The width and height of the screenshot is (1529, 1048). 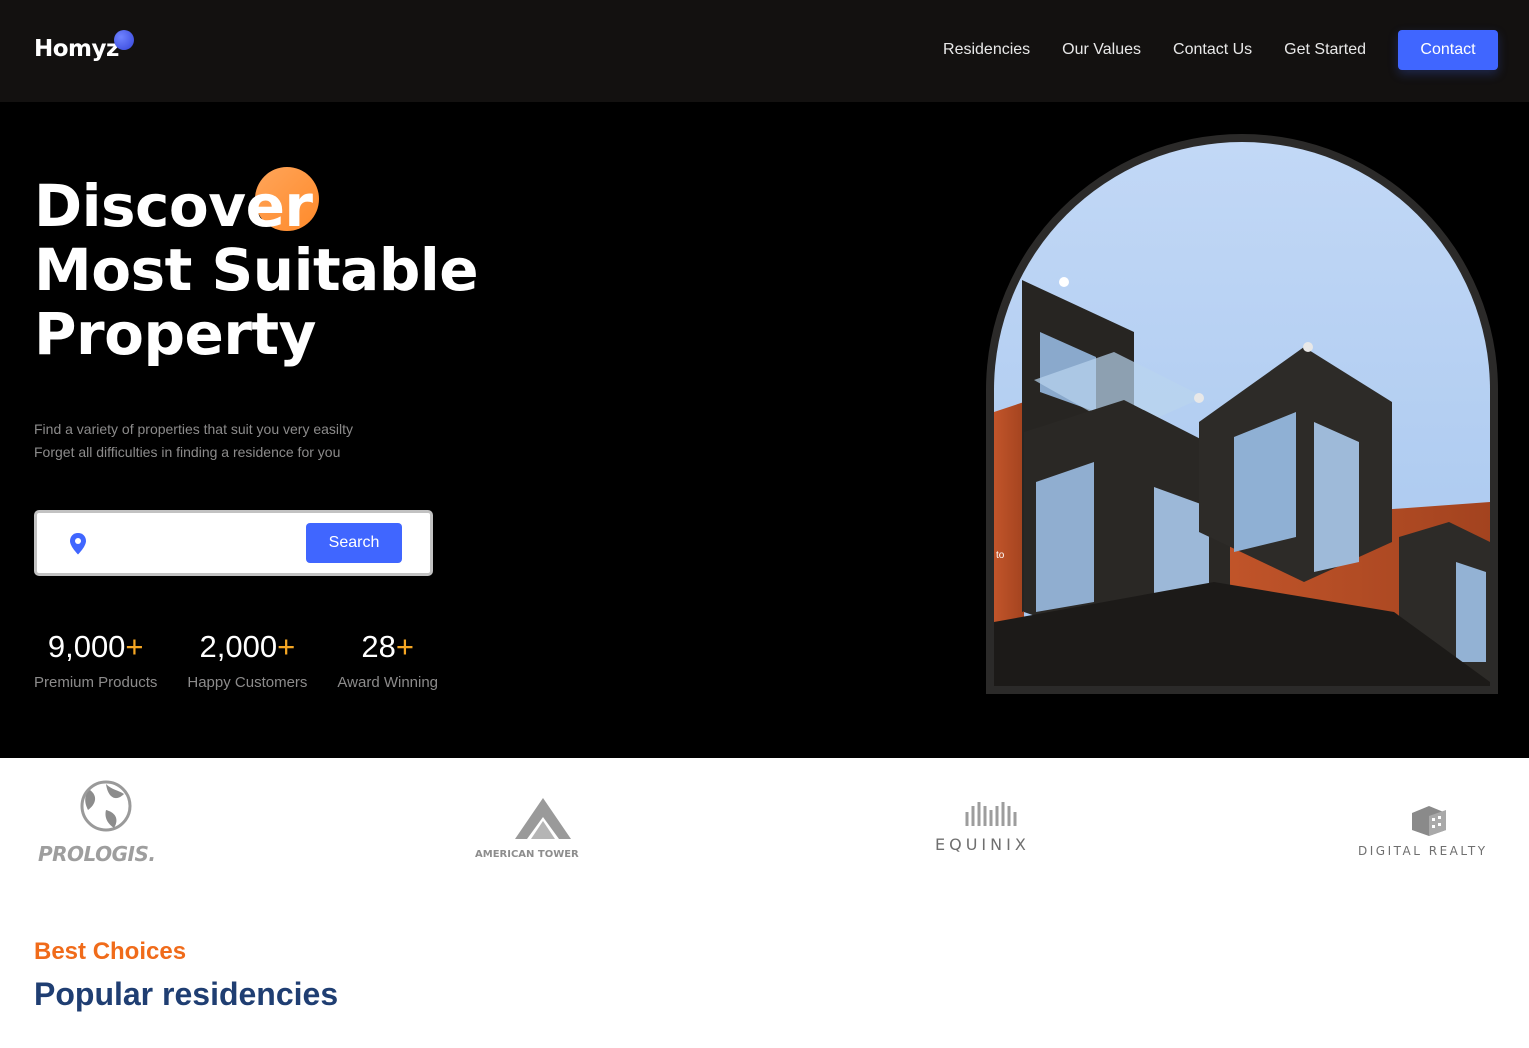 I want to click on hero-title-line: Discover, so click(x=173, y=206).